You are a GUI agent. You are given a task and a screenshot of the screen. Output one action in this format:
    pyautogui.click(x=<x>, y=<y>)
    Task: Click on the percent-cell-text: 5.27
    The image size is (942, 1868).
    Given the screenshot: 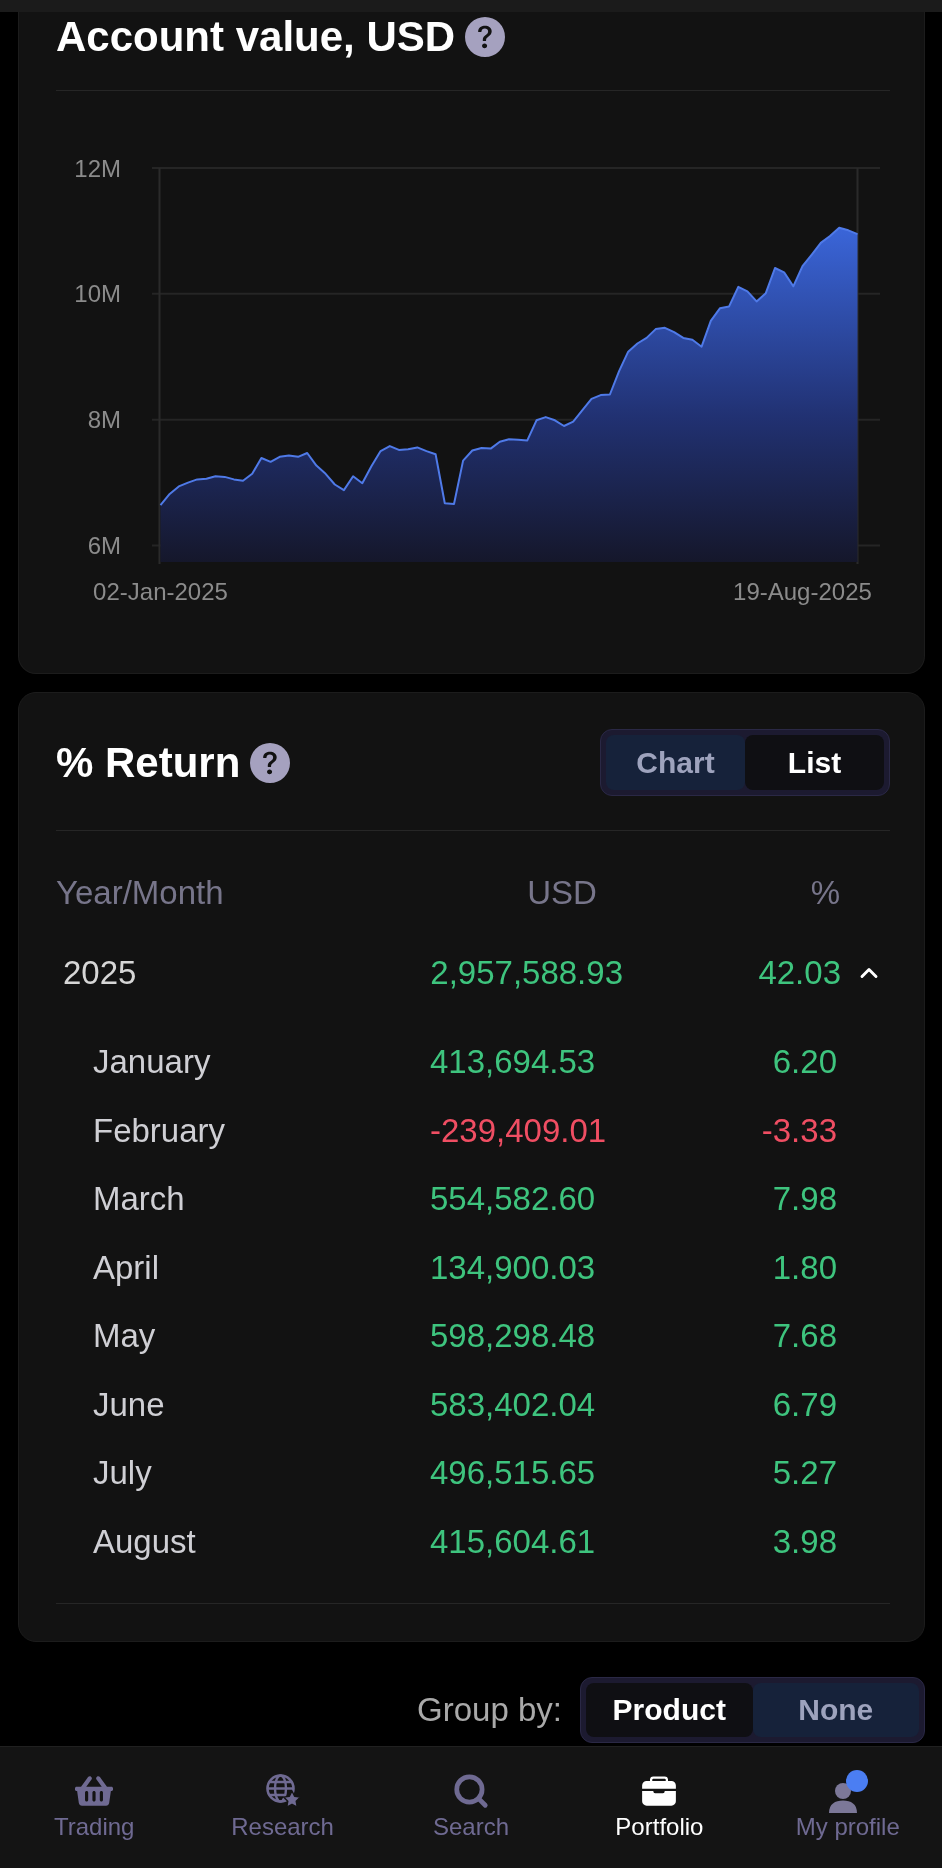 What is the action you would take?
    pyautogui.click(x=804, y=1473)
    